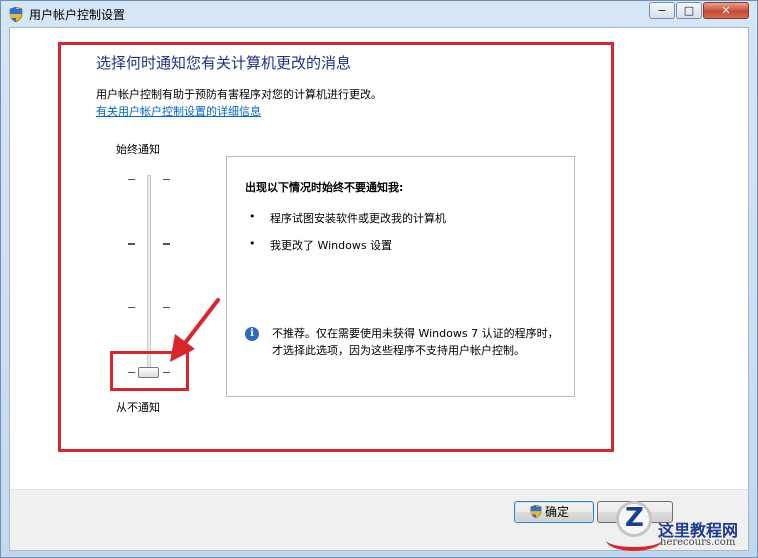  I want to click on slider-highlight-box, so click(149, 371).